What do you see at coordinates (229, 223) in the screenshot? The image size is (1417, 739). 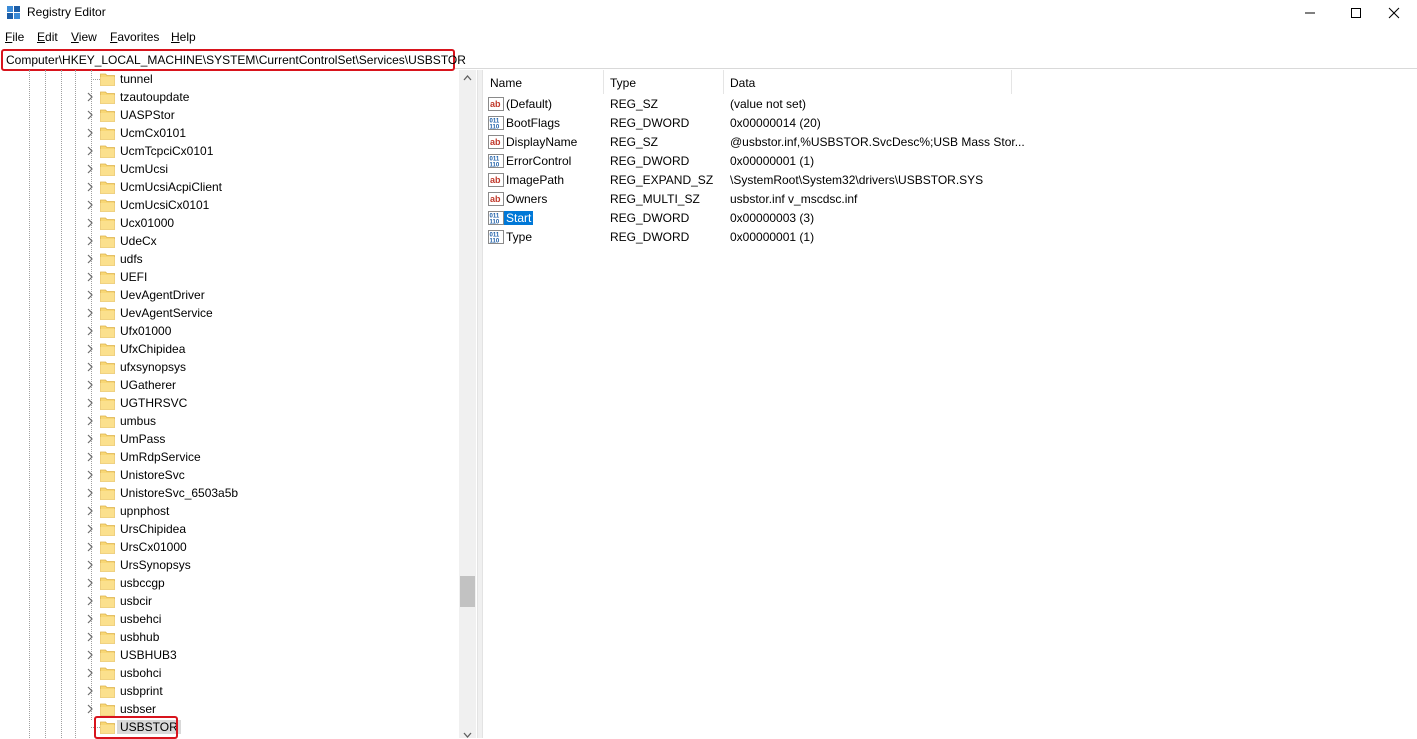 I see `tree-item: Ucx01000` at bounding box center [229, 223].